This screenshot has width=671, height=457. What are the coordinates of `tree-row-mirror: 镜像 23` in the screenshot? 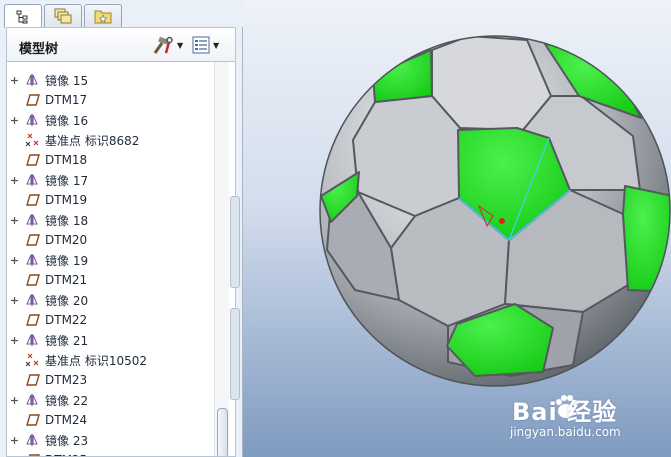 It's located at (107, 440).